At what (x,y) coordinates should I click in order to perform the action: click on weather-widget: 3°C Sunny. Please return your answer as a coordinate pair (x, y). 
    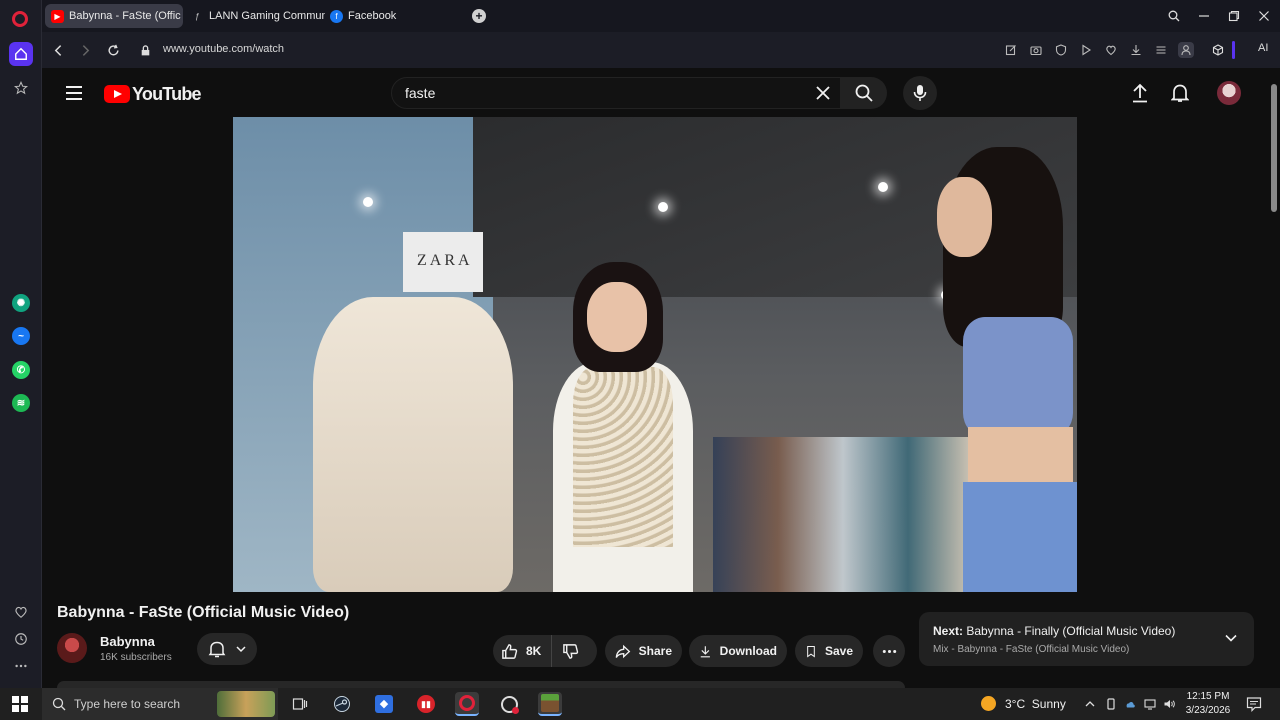
    Looking at the image, I should click on (1023, 703).